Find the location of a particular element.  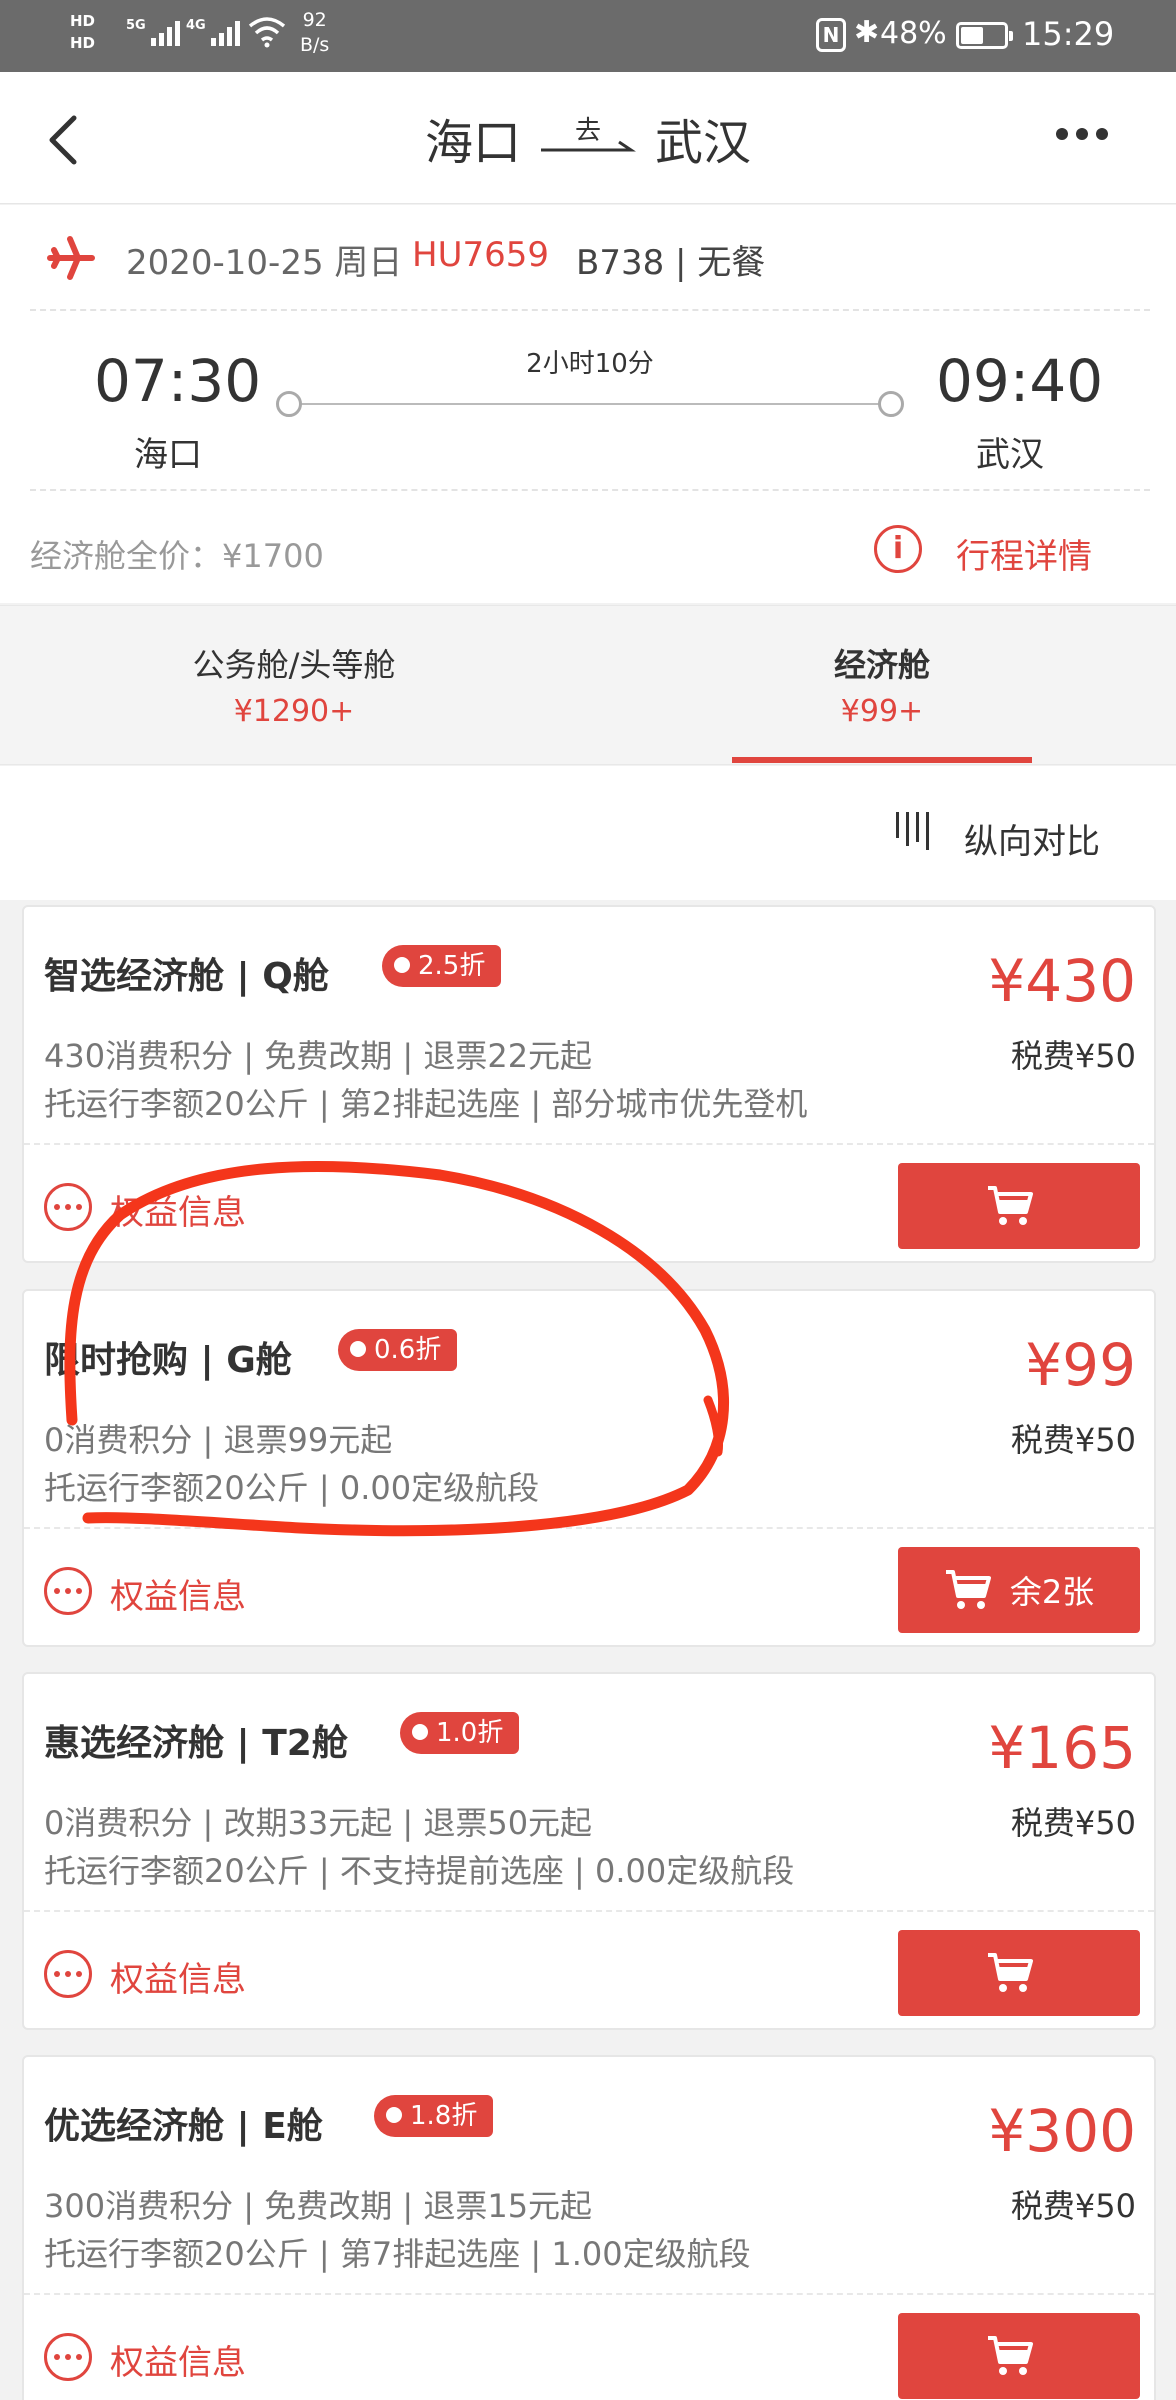

one-way-arrow-icon: 去 is located at coordinates (588, 138).